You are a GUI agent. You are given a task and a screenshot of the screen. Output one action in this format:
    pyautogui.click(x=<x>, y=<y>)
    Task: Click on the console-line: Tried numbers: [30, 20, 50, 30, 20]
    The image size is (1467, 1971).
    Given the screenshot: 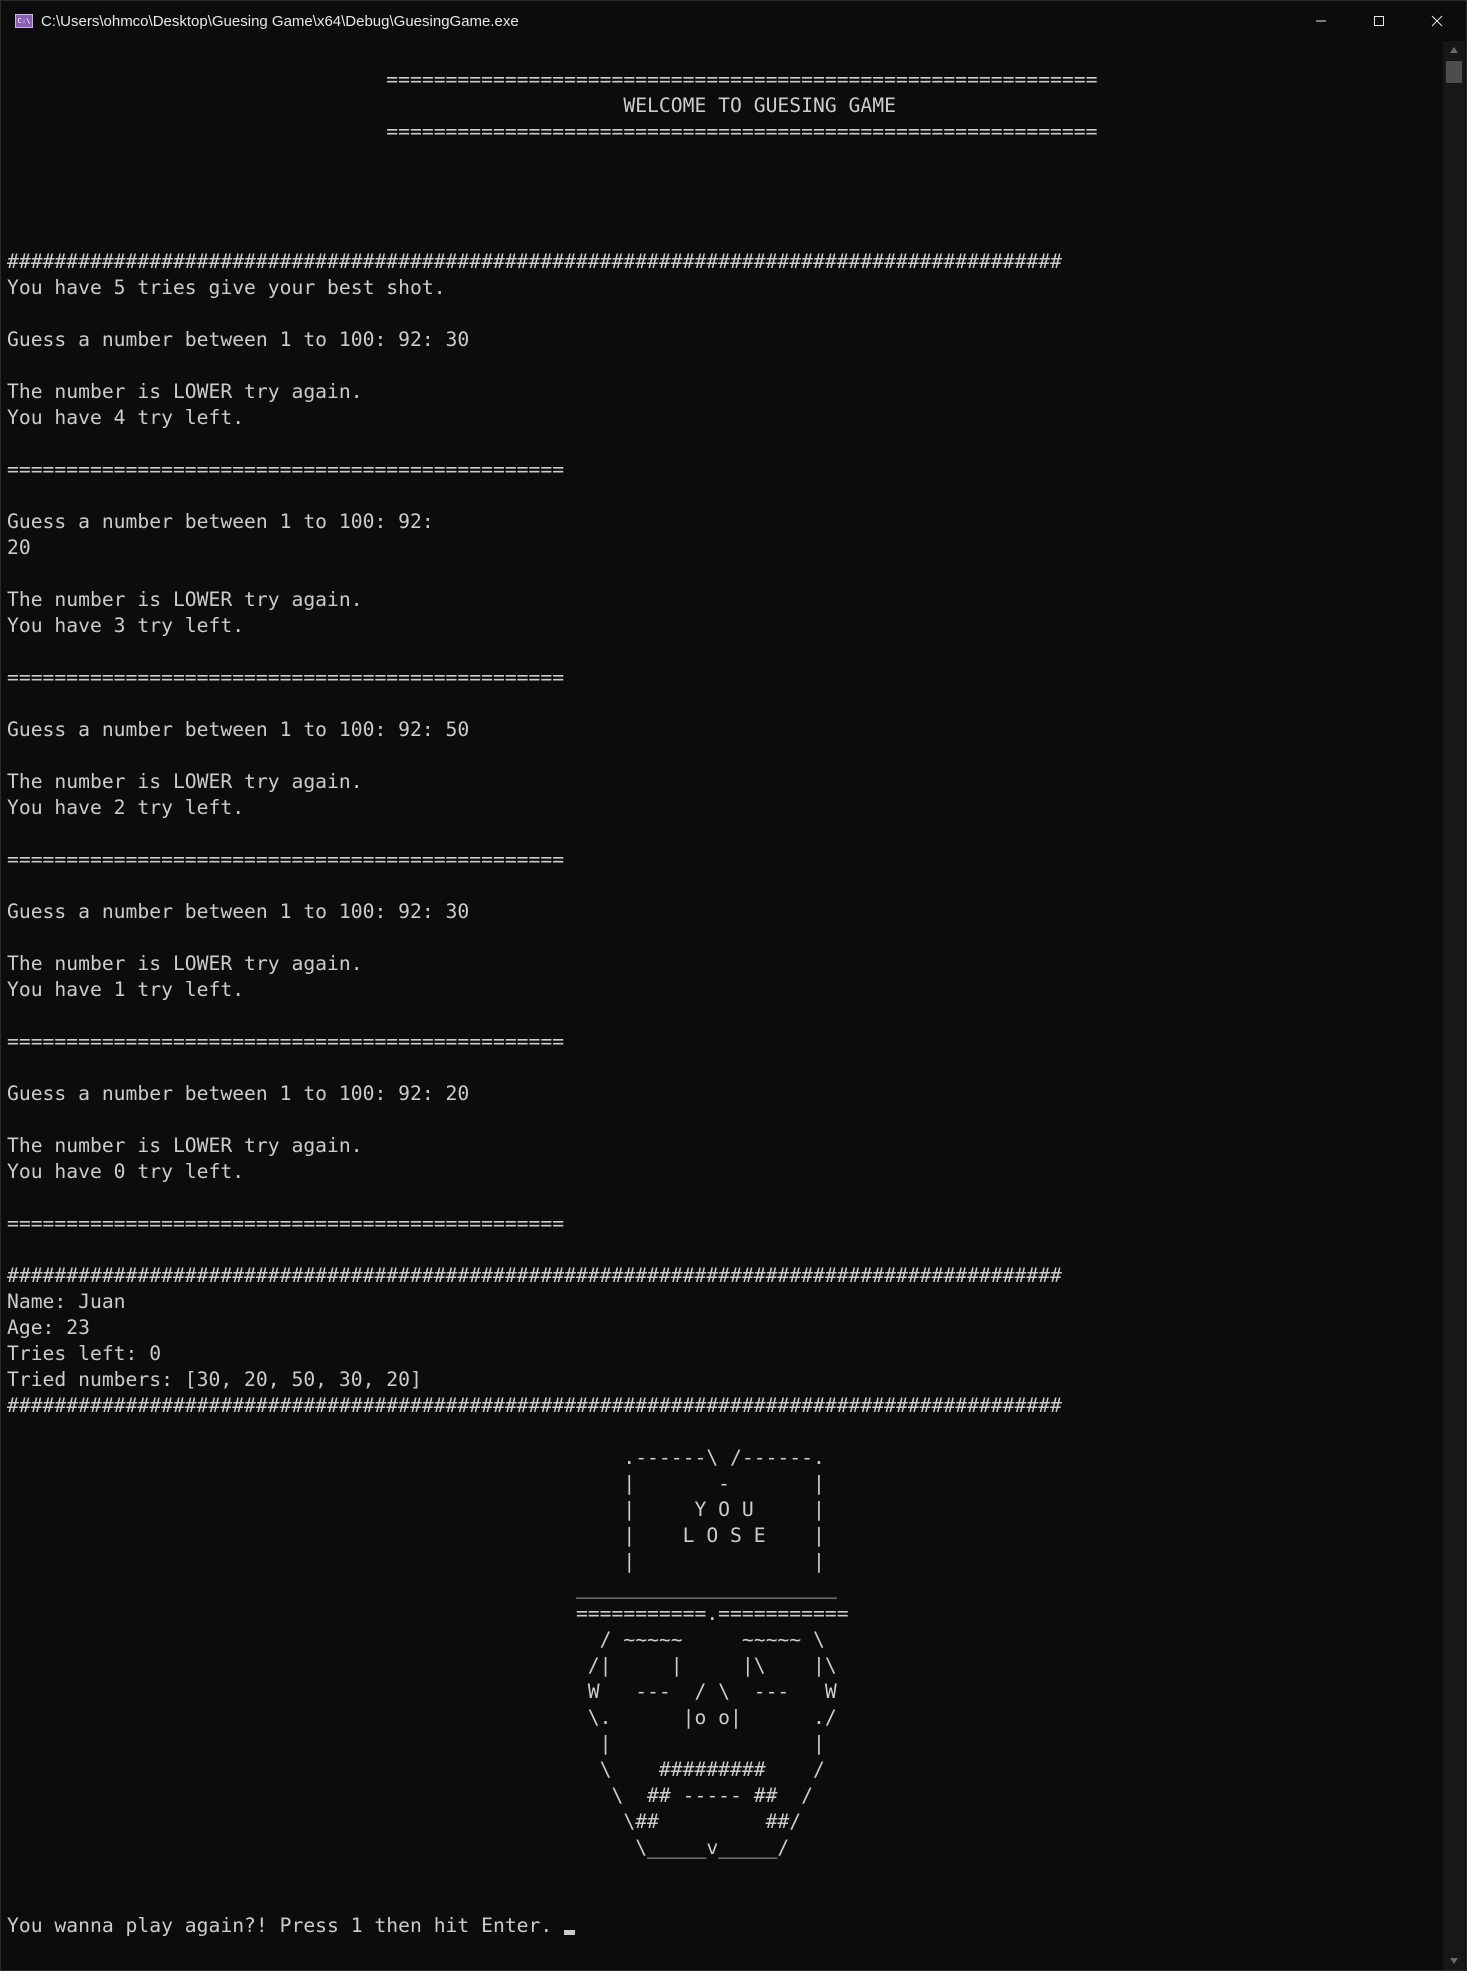 What is the action you would take?
    pyautogui.click(x=214, y=1379)
    